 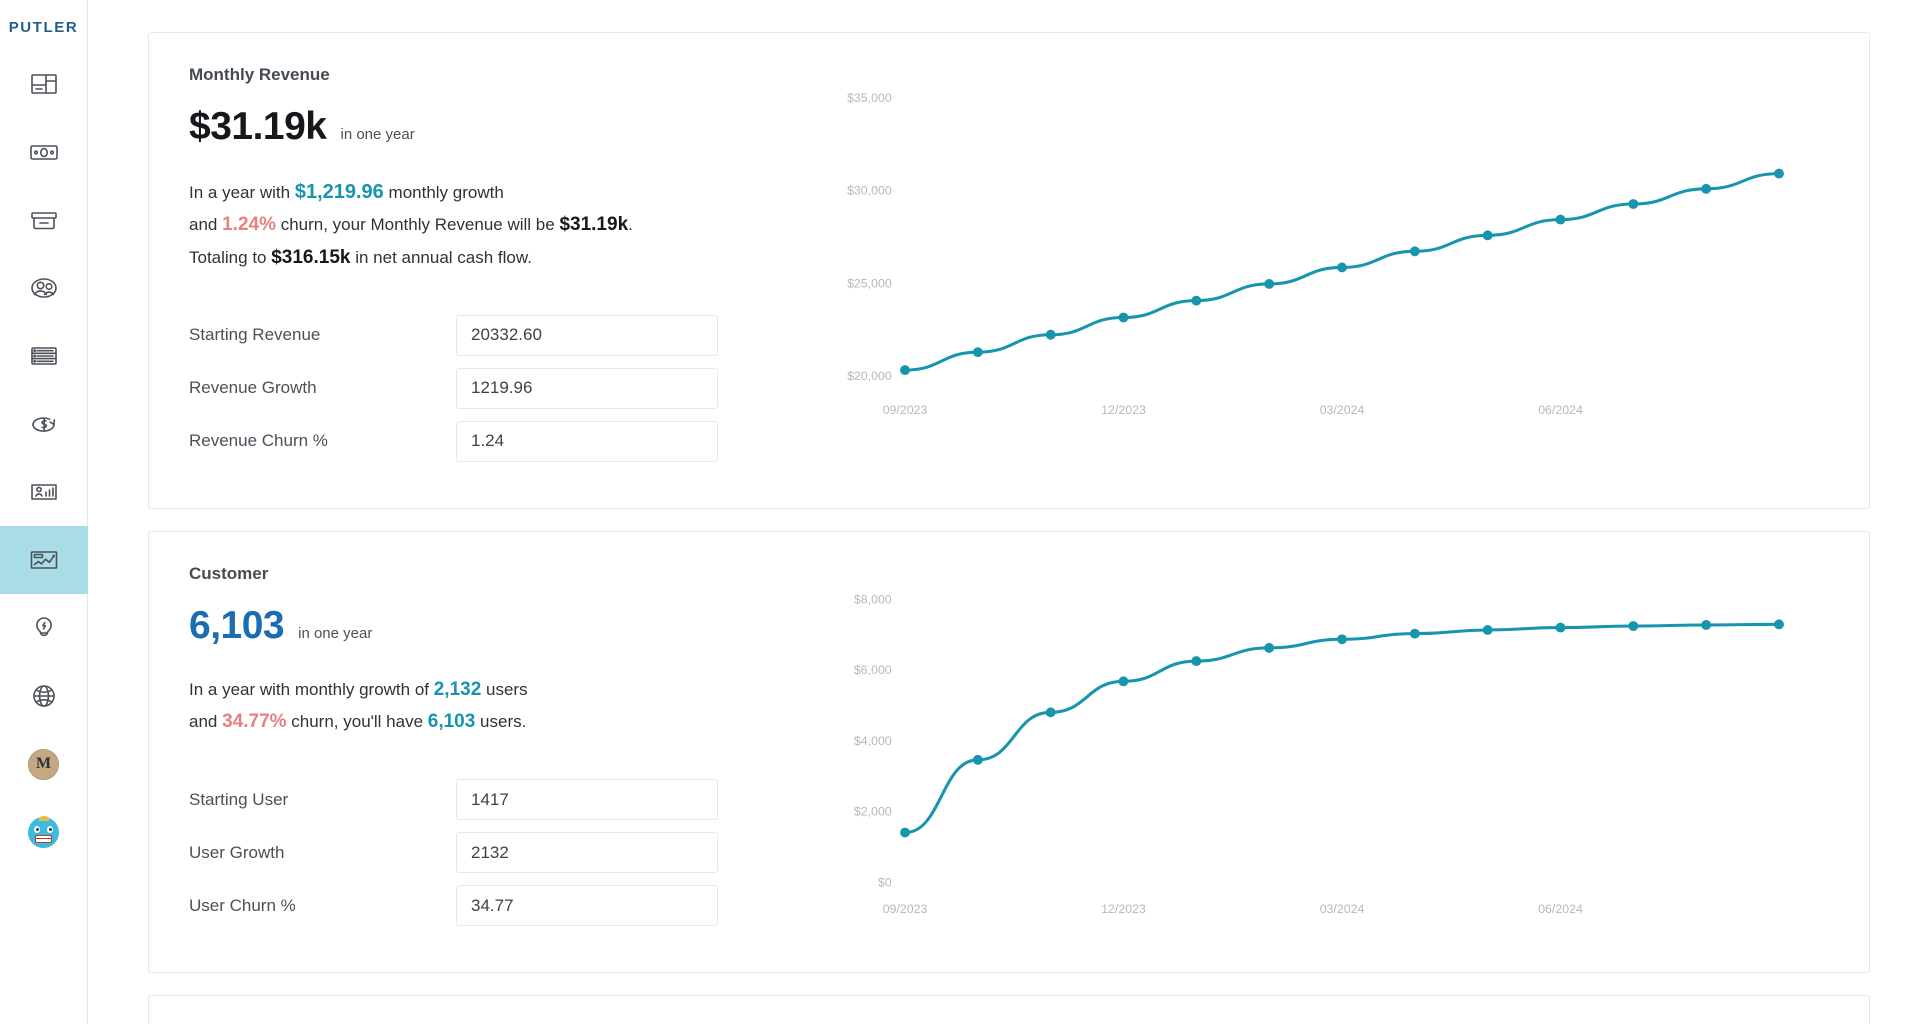 I want to click on people-icon, so click(x=44, y=288).